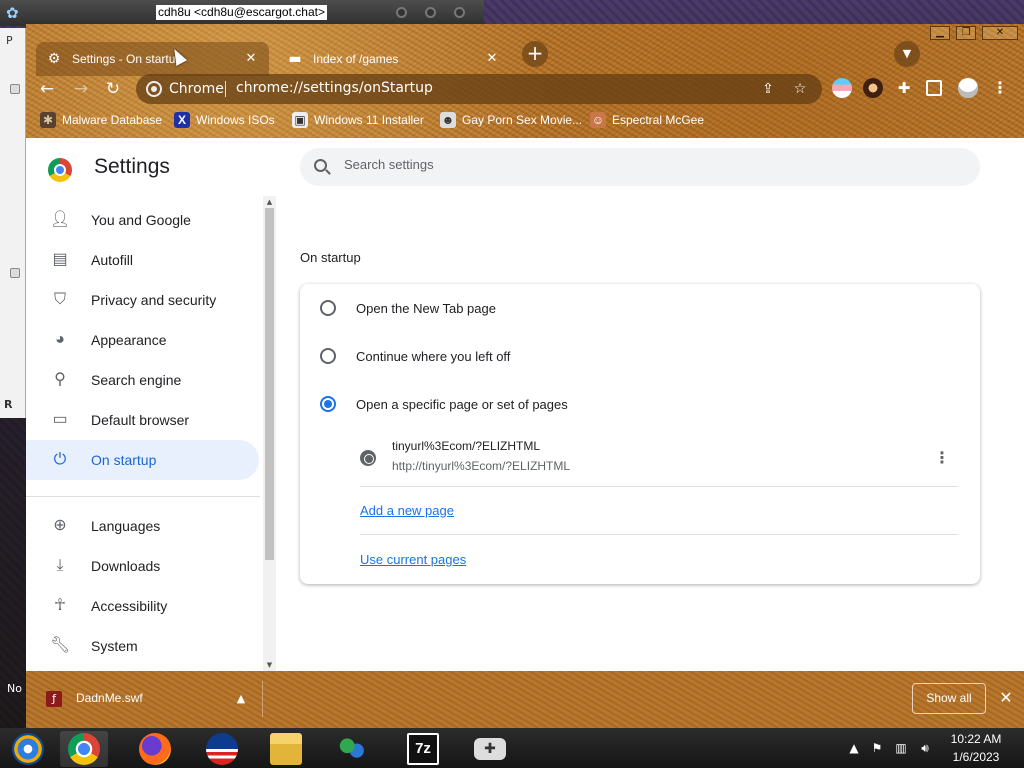 The width and height of the screenshot is (1024, 768). I want to click on mask-icon: ☻, so click(448, 120).